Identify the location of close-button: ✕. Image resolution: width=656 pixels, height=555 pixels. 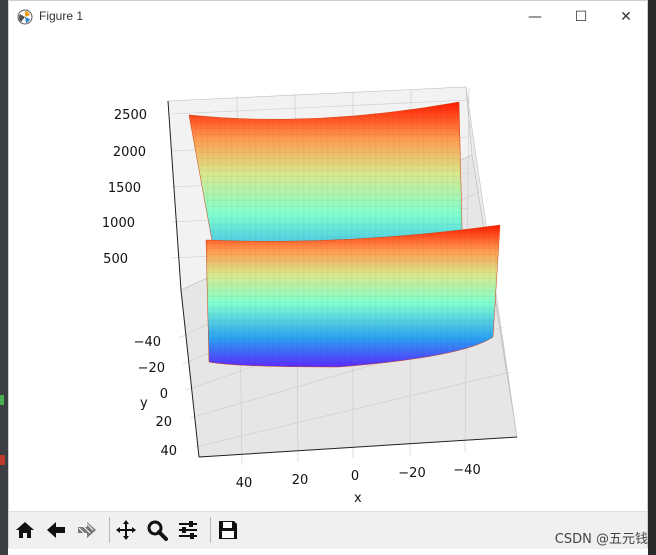
(626, 16).